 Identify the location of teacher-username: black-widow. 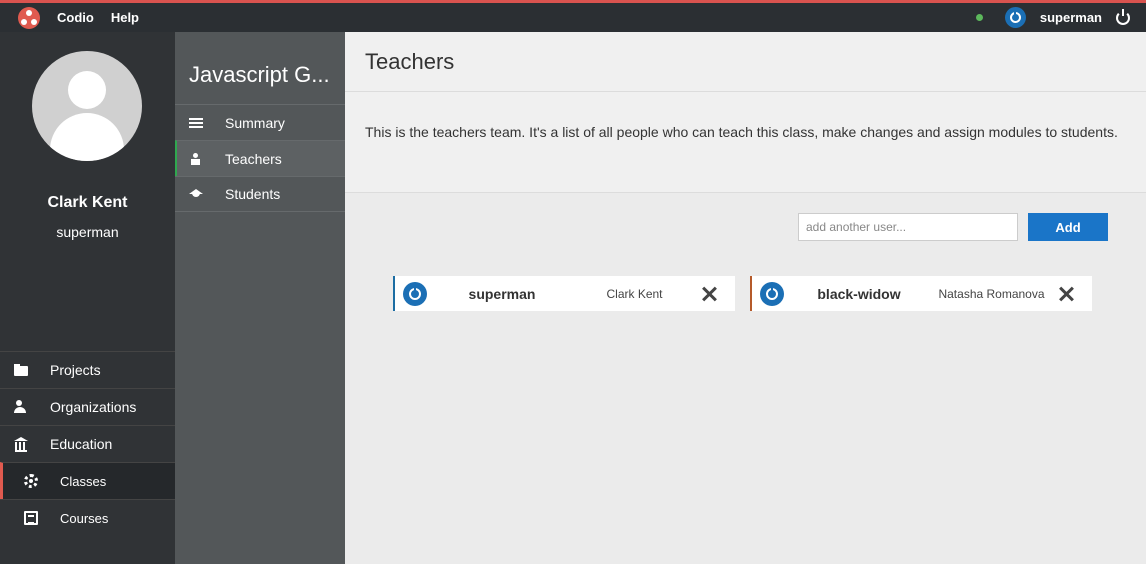
(859, 293).